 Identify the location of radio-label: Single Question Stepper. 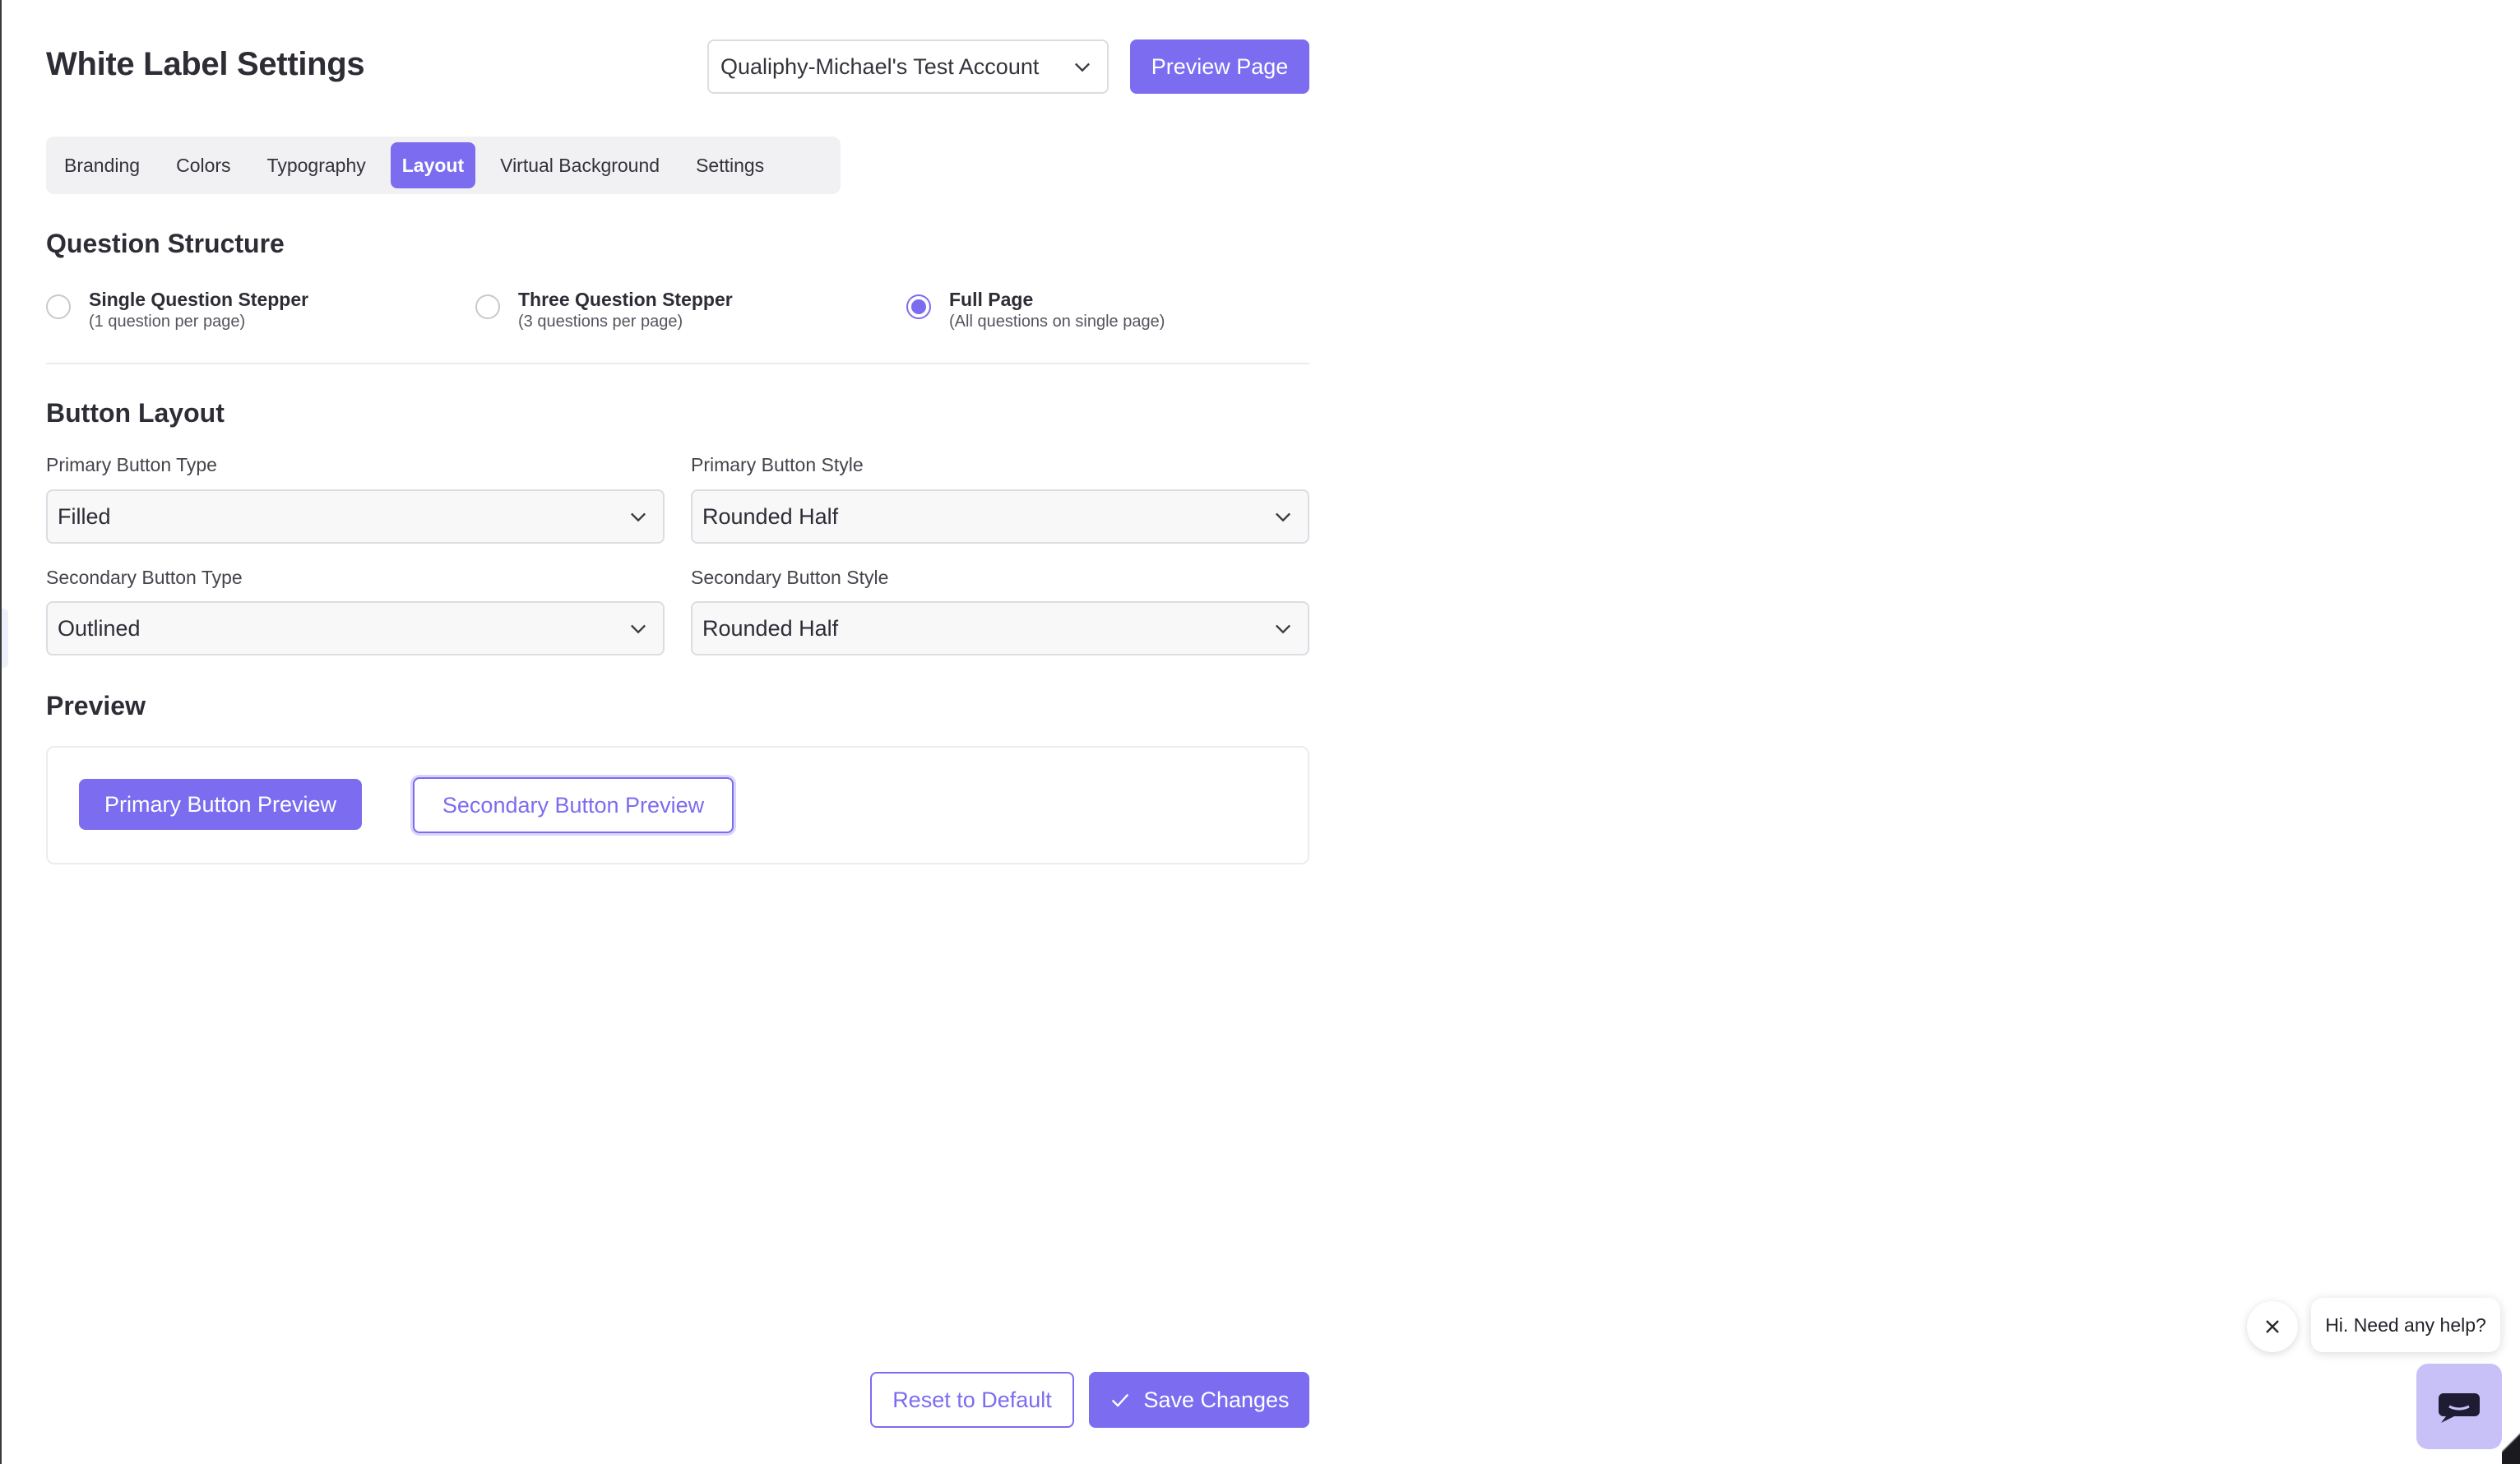
(199, 299).